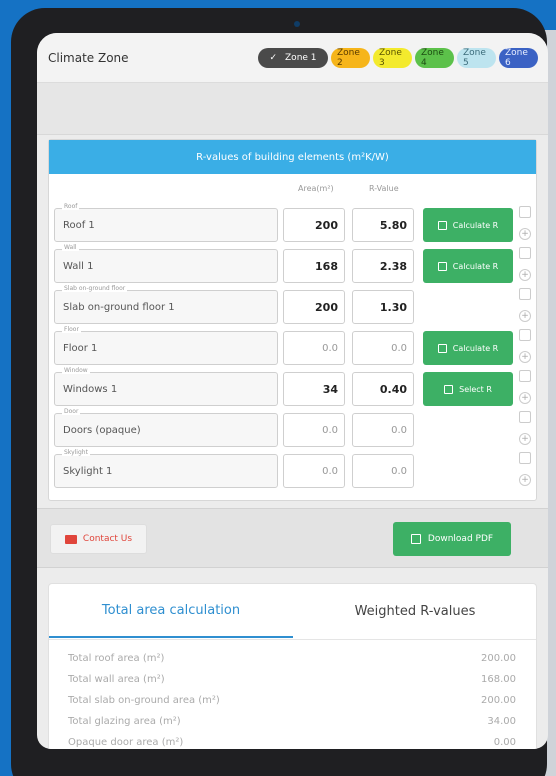  I want to click on rvalue-input: 0.40, so click(383, 389).